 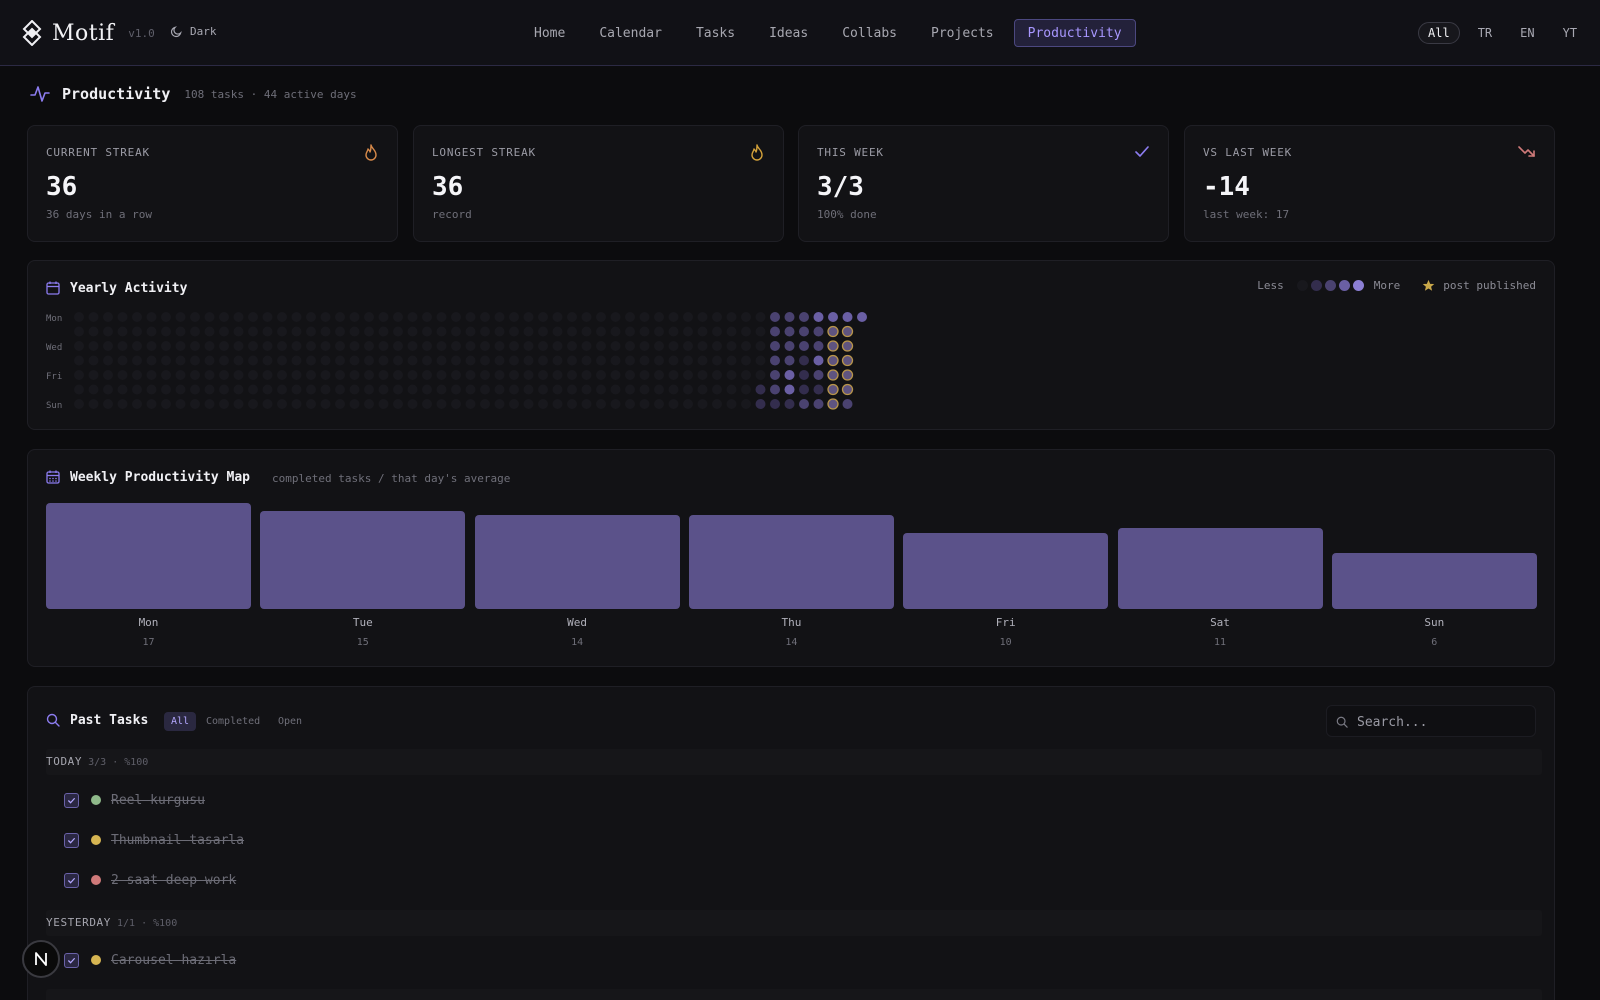 I want to click on task-row: Carousel hazırla, so click(x=150, y=960).